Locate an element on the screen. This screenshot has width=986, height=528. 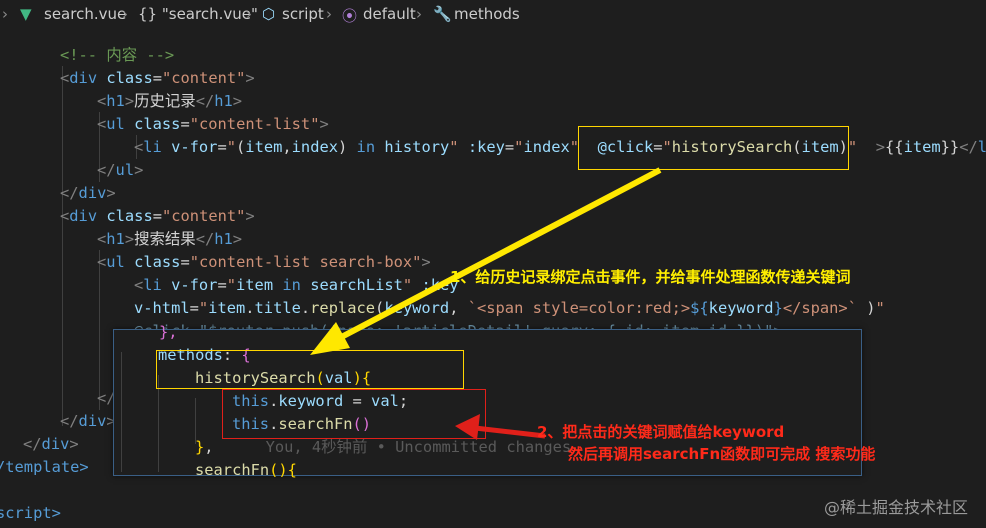
yellow-arrow is located at coordinates (495, 256).